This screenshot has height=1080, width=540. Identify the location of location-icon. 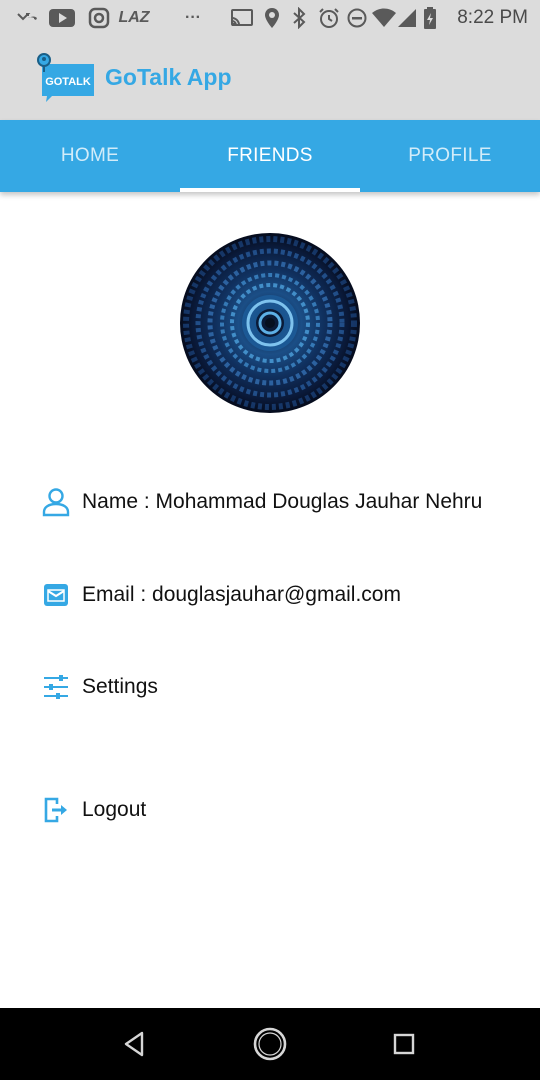
(272, 18).